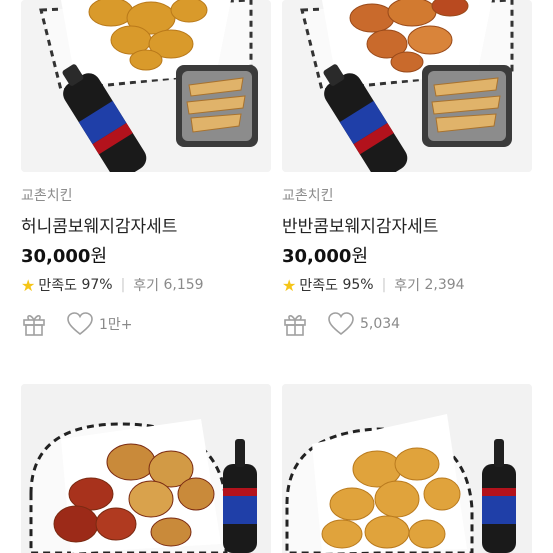 This screenshot has height=553, width=553. Describe the element at coordinates (116, 325) in the screenshot. I see `like-count: 1만+` at that location.